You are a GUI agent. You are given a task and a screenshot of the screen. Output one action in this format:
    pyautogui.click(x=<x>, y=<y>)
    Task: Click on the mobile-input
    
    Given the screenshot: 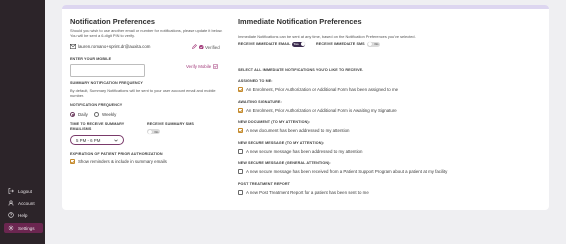 What is the action you would take?
    pyautogui.click(x=107, y=70)
    